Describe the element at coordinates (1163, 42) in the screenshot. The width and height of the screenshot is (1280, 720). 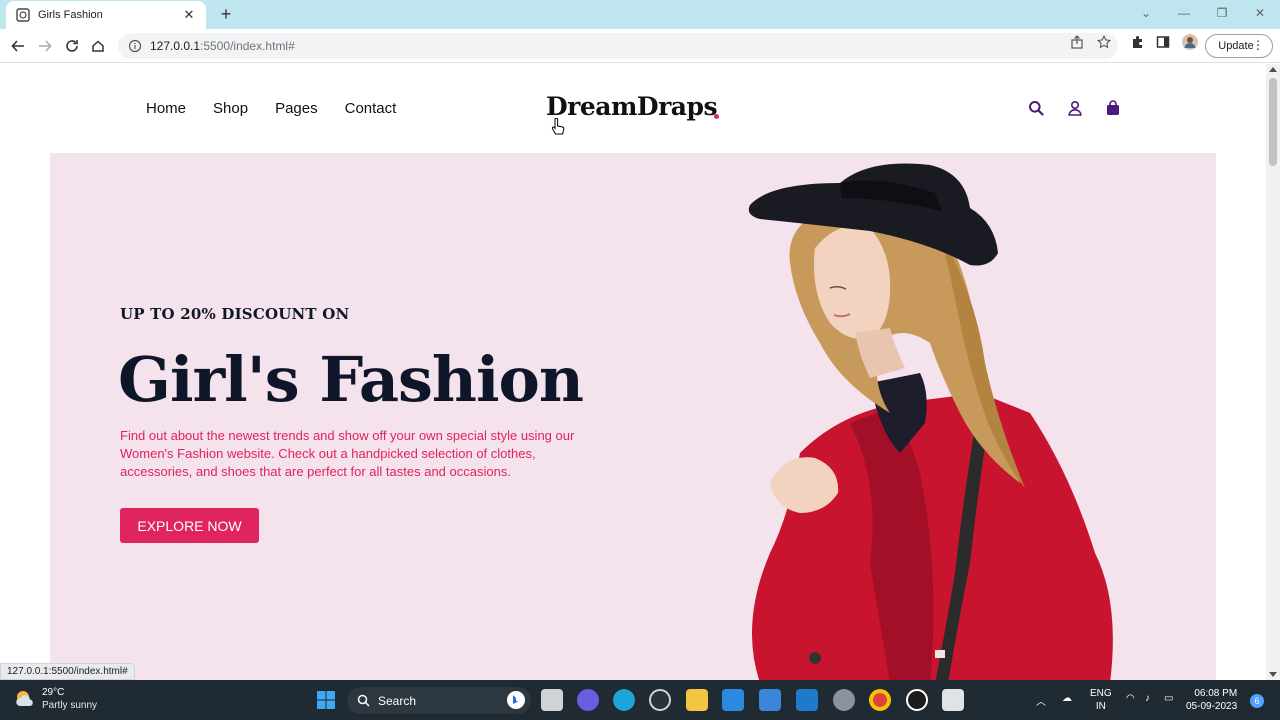
I see `side-panel-icon` at that location.